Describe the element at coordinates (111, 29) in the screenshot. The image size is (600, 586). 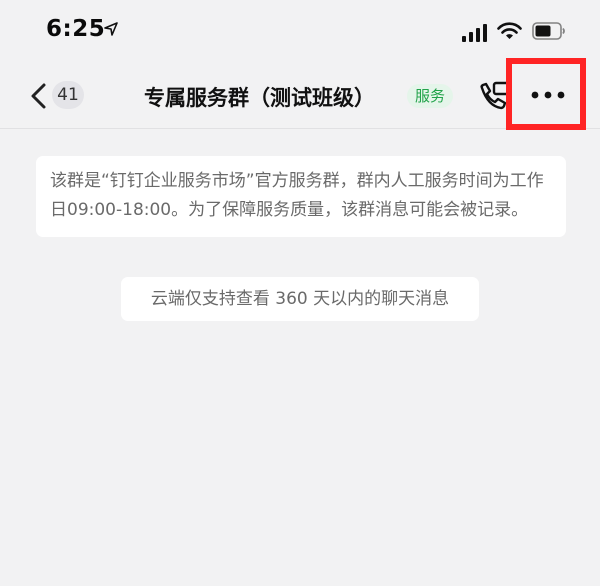
I see `location-arrow-icon` at that location.